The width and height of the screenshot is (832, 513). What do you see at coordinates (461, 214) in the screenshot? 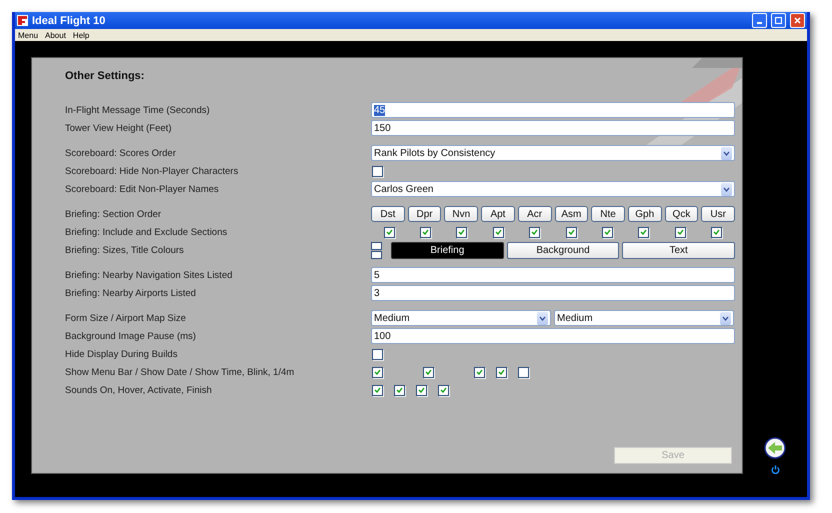
I see `section-button: Nvn` at bounding box center [461, 214].